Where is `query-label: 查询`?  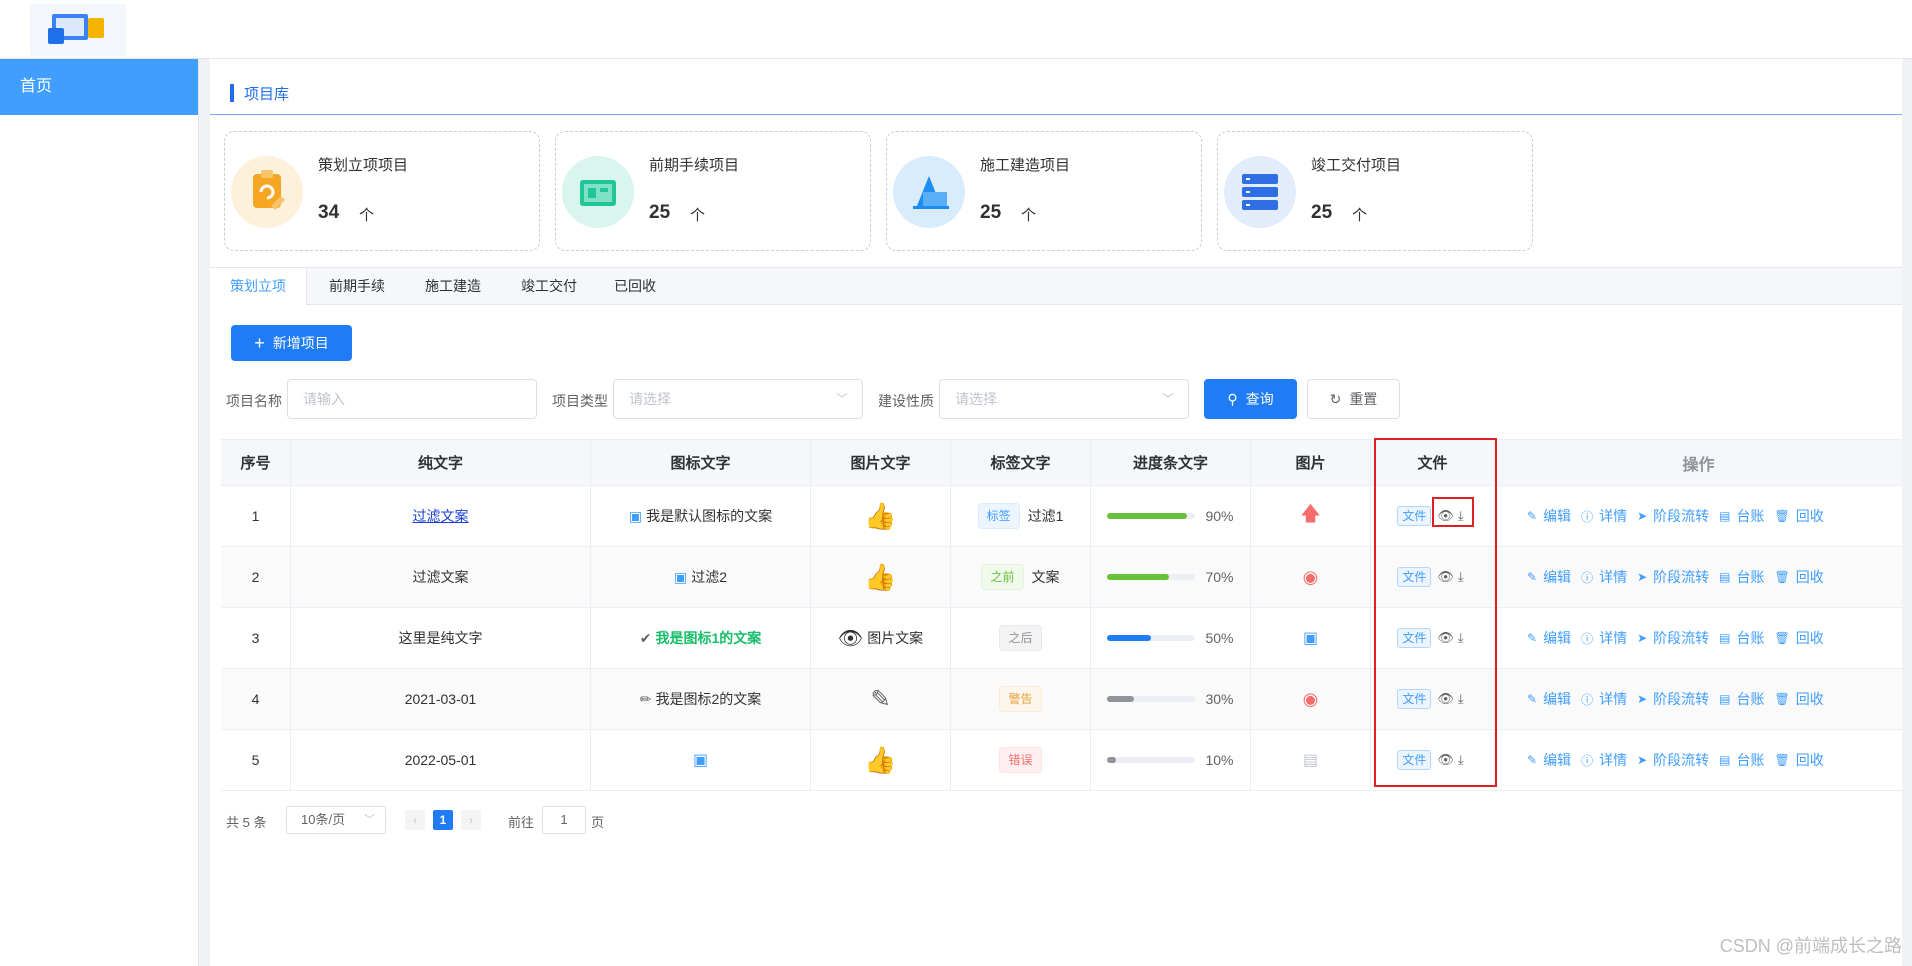 query-label: 查询 is located at coordinates (1259, 399).